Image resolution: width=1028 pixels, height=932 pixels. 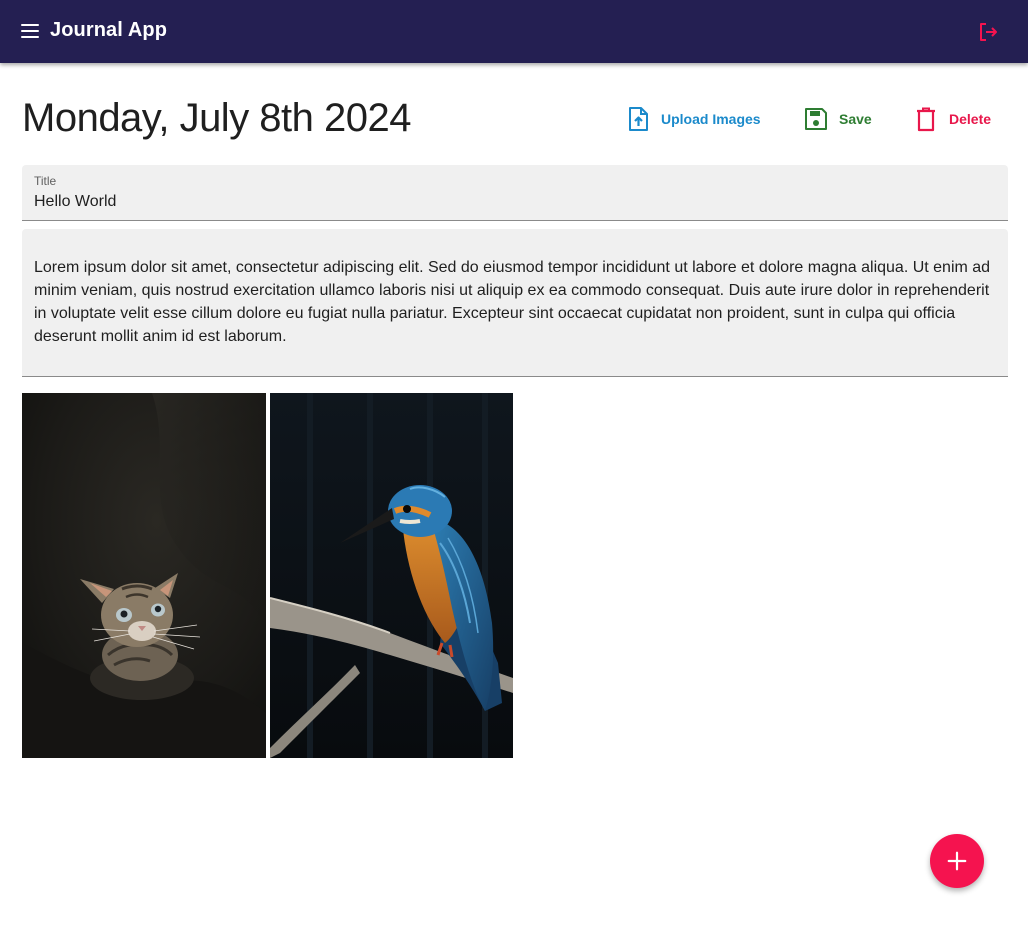 What do you see at coordinates (926, 119) in the screenshot?
I see `trash-icon` at bounding box center [926, 119].